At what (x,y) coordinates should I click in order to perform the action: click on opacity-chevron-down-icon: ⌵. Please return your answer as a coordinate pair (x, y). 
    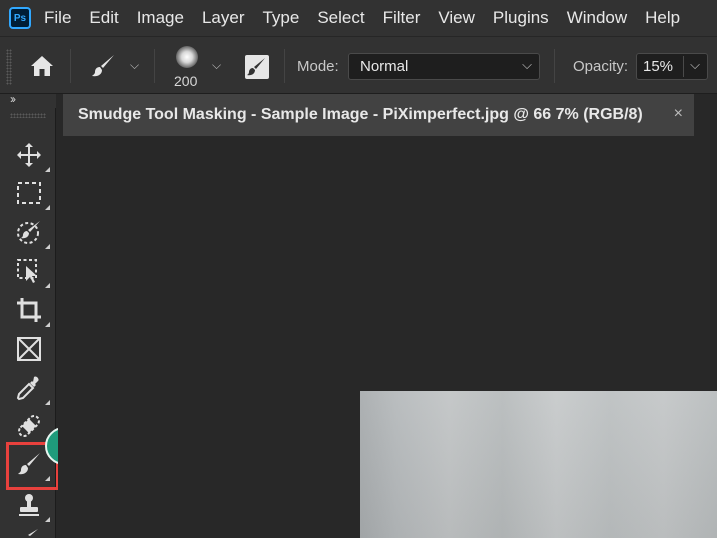
    Looking at the image, I should click on (695, 65).